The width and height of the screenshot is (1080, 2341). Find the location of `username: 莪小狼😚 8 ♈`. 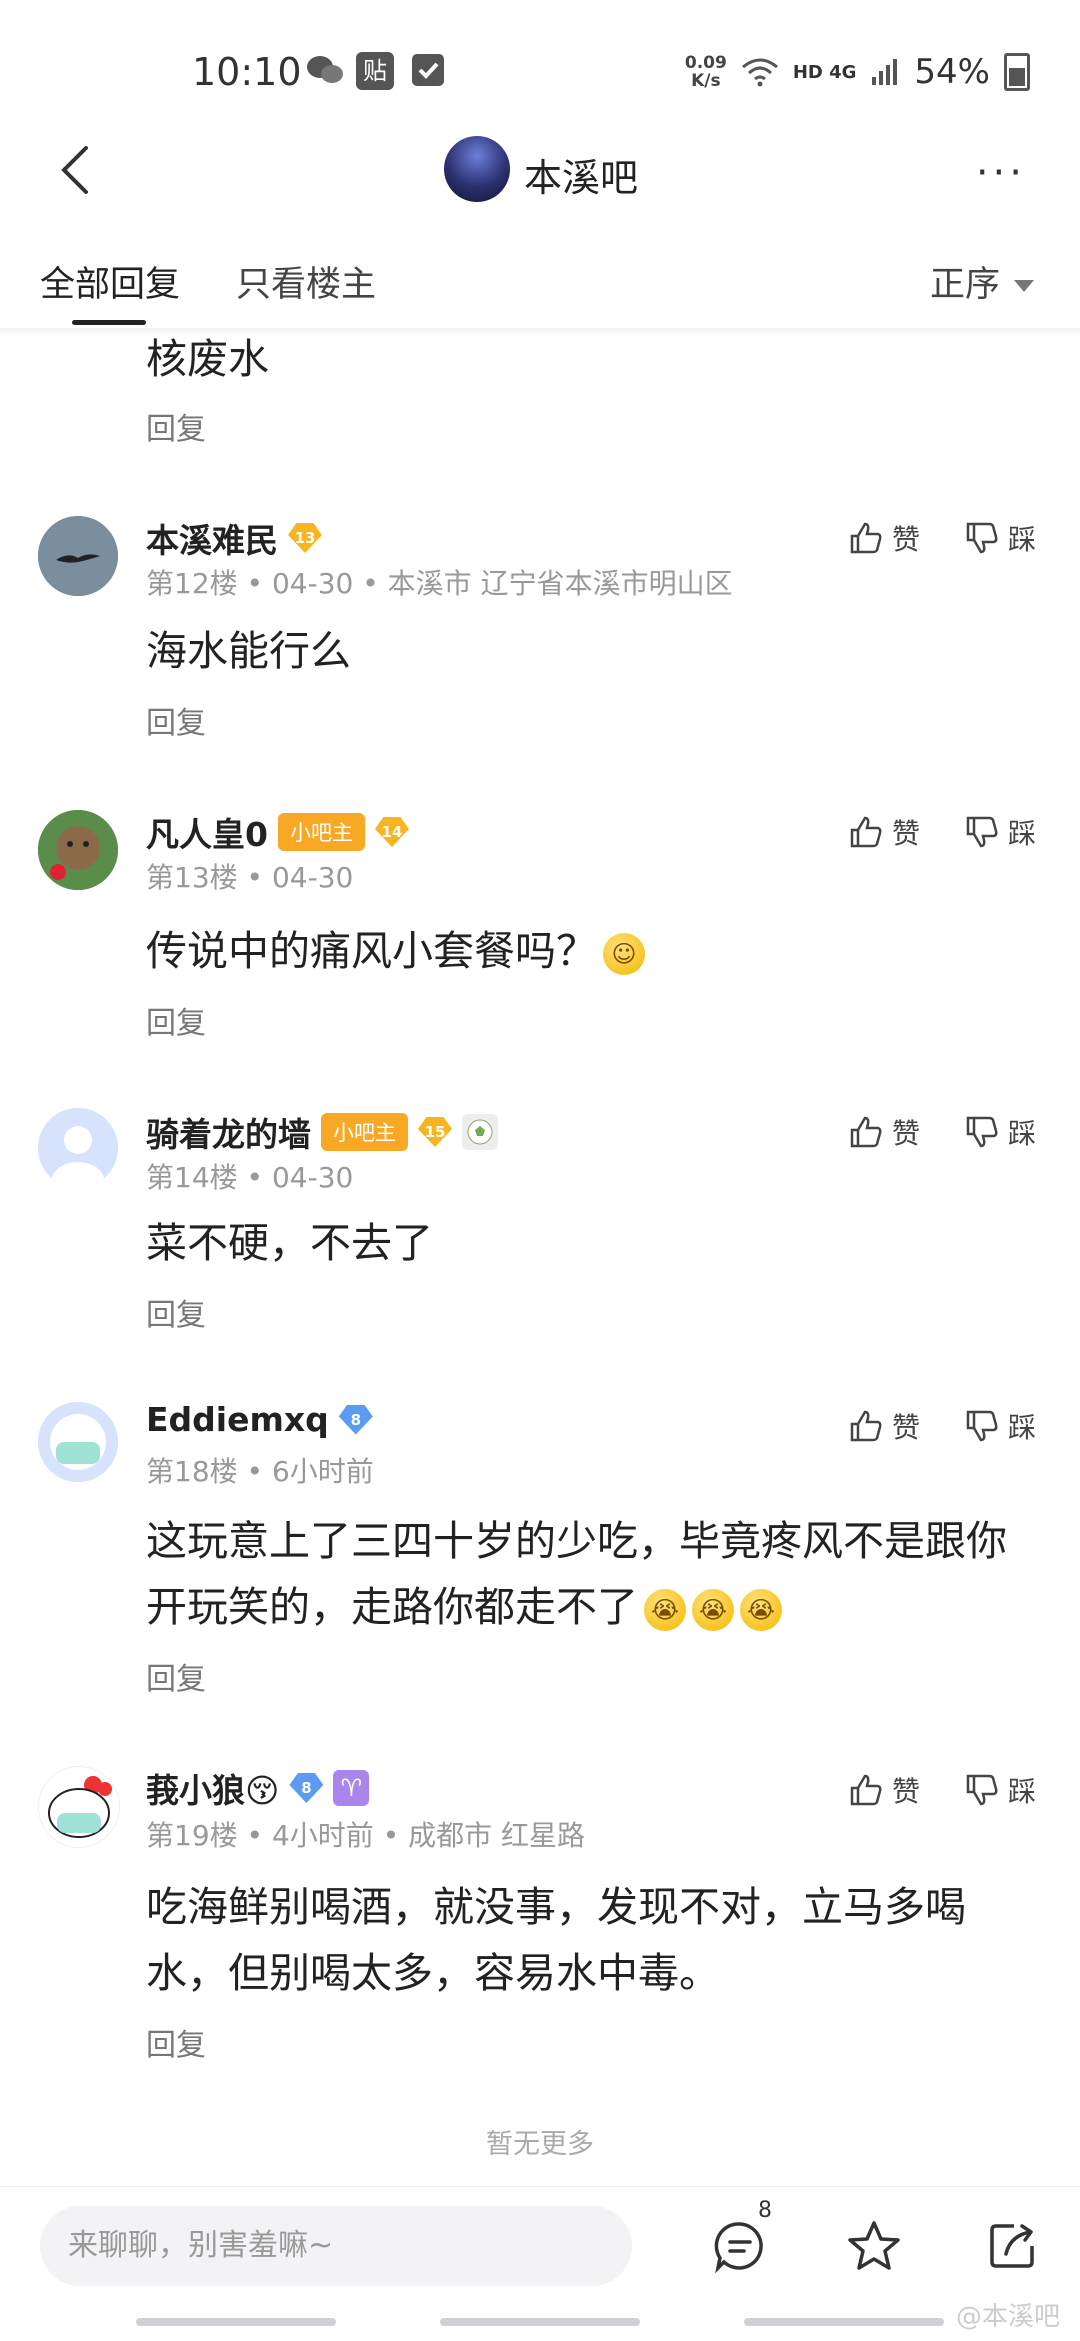

username: 莪小狼😚 8 ♈ is located at coordinates (258, 1788).